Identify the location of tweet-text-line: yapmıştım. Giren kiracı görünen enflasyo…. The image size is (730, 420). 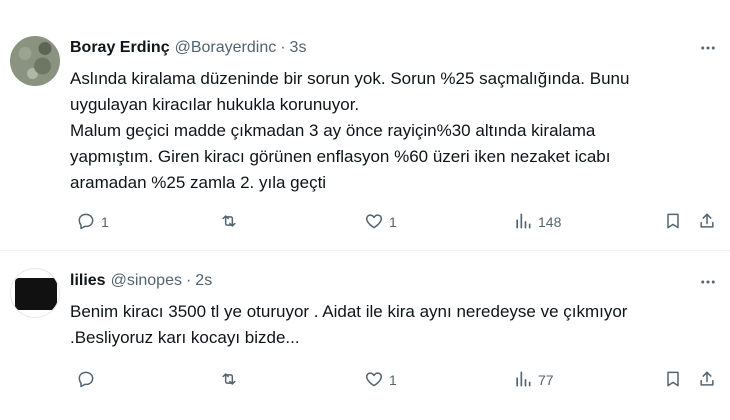
(340, 156).